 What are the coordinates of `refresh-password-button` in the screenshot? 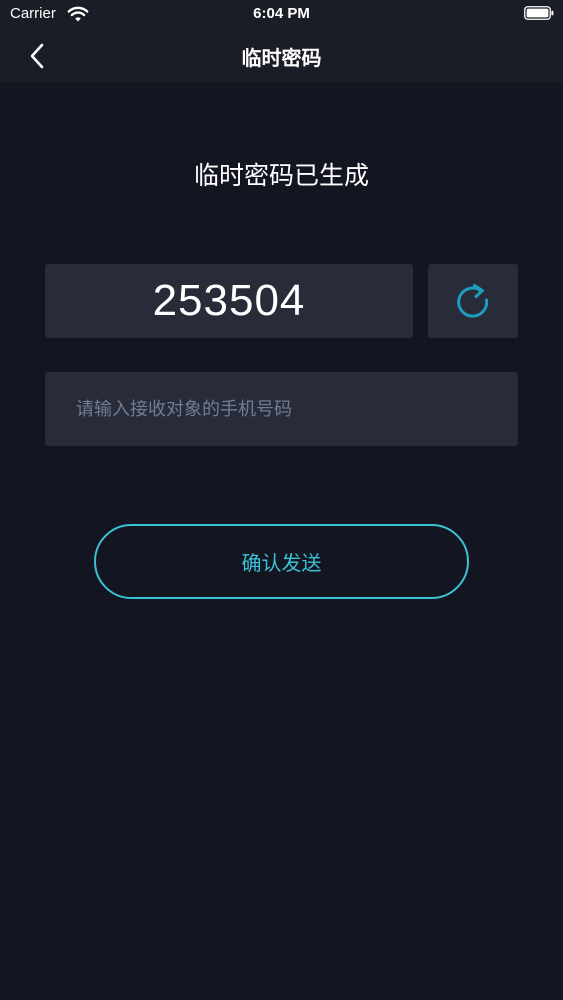 It's located at (473, 301).